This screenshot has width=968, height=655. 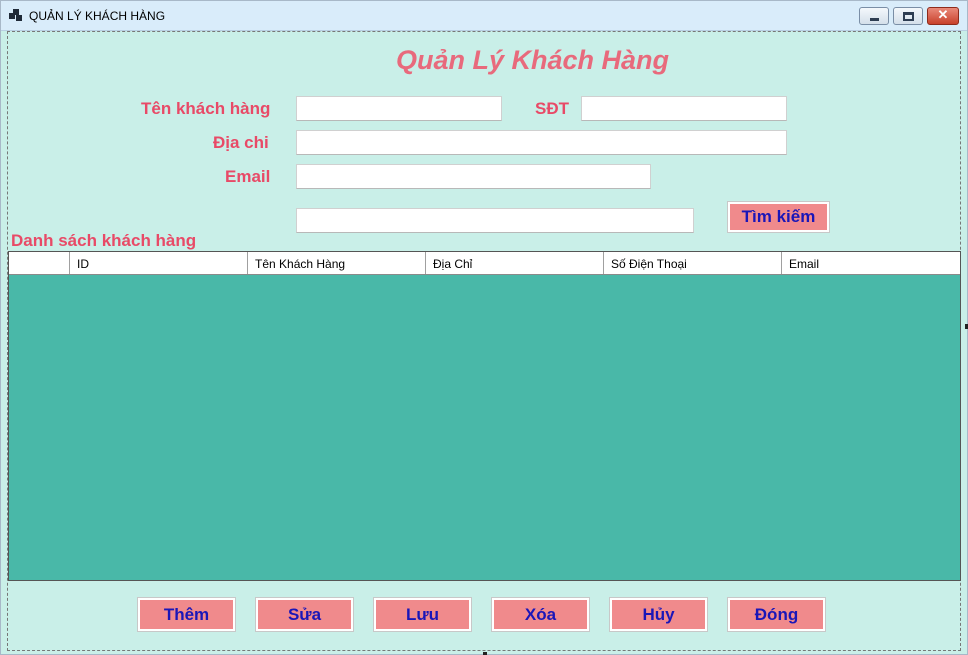 What do you see at coordinates (684, 108) in the screenshot?
I see `phone-input` at bounding box center [684, 108].